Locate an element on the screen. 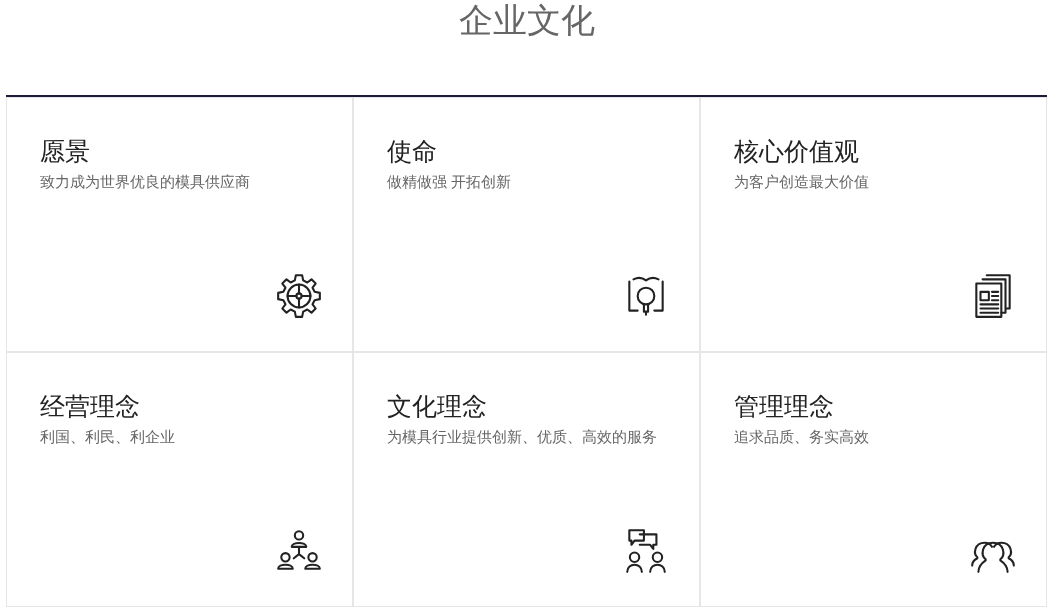 This screenshot has width=1053, height=613. card-heading: 文化理念 is located at coordinates (437, 406).